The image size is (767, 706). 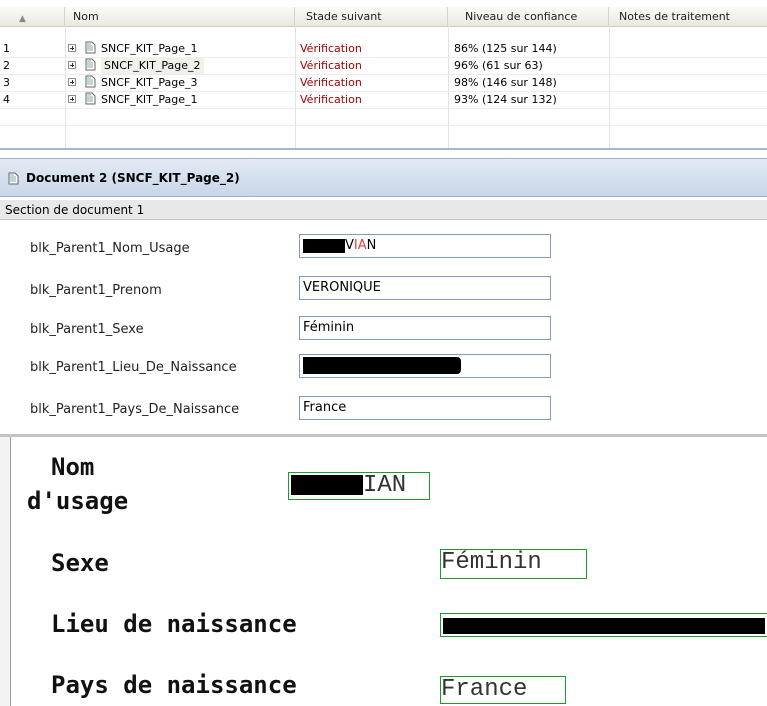 I want to click on nom-usage-input: VIAN, so click(x=425, y=246).